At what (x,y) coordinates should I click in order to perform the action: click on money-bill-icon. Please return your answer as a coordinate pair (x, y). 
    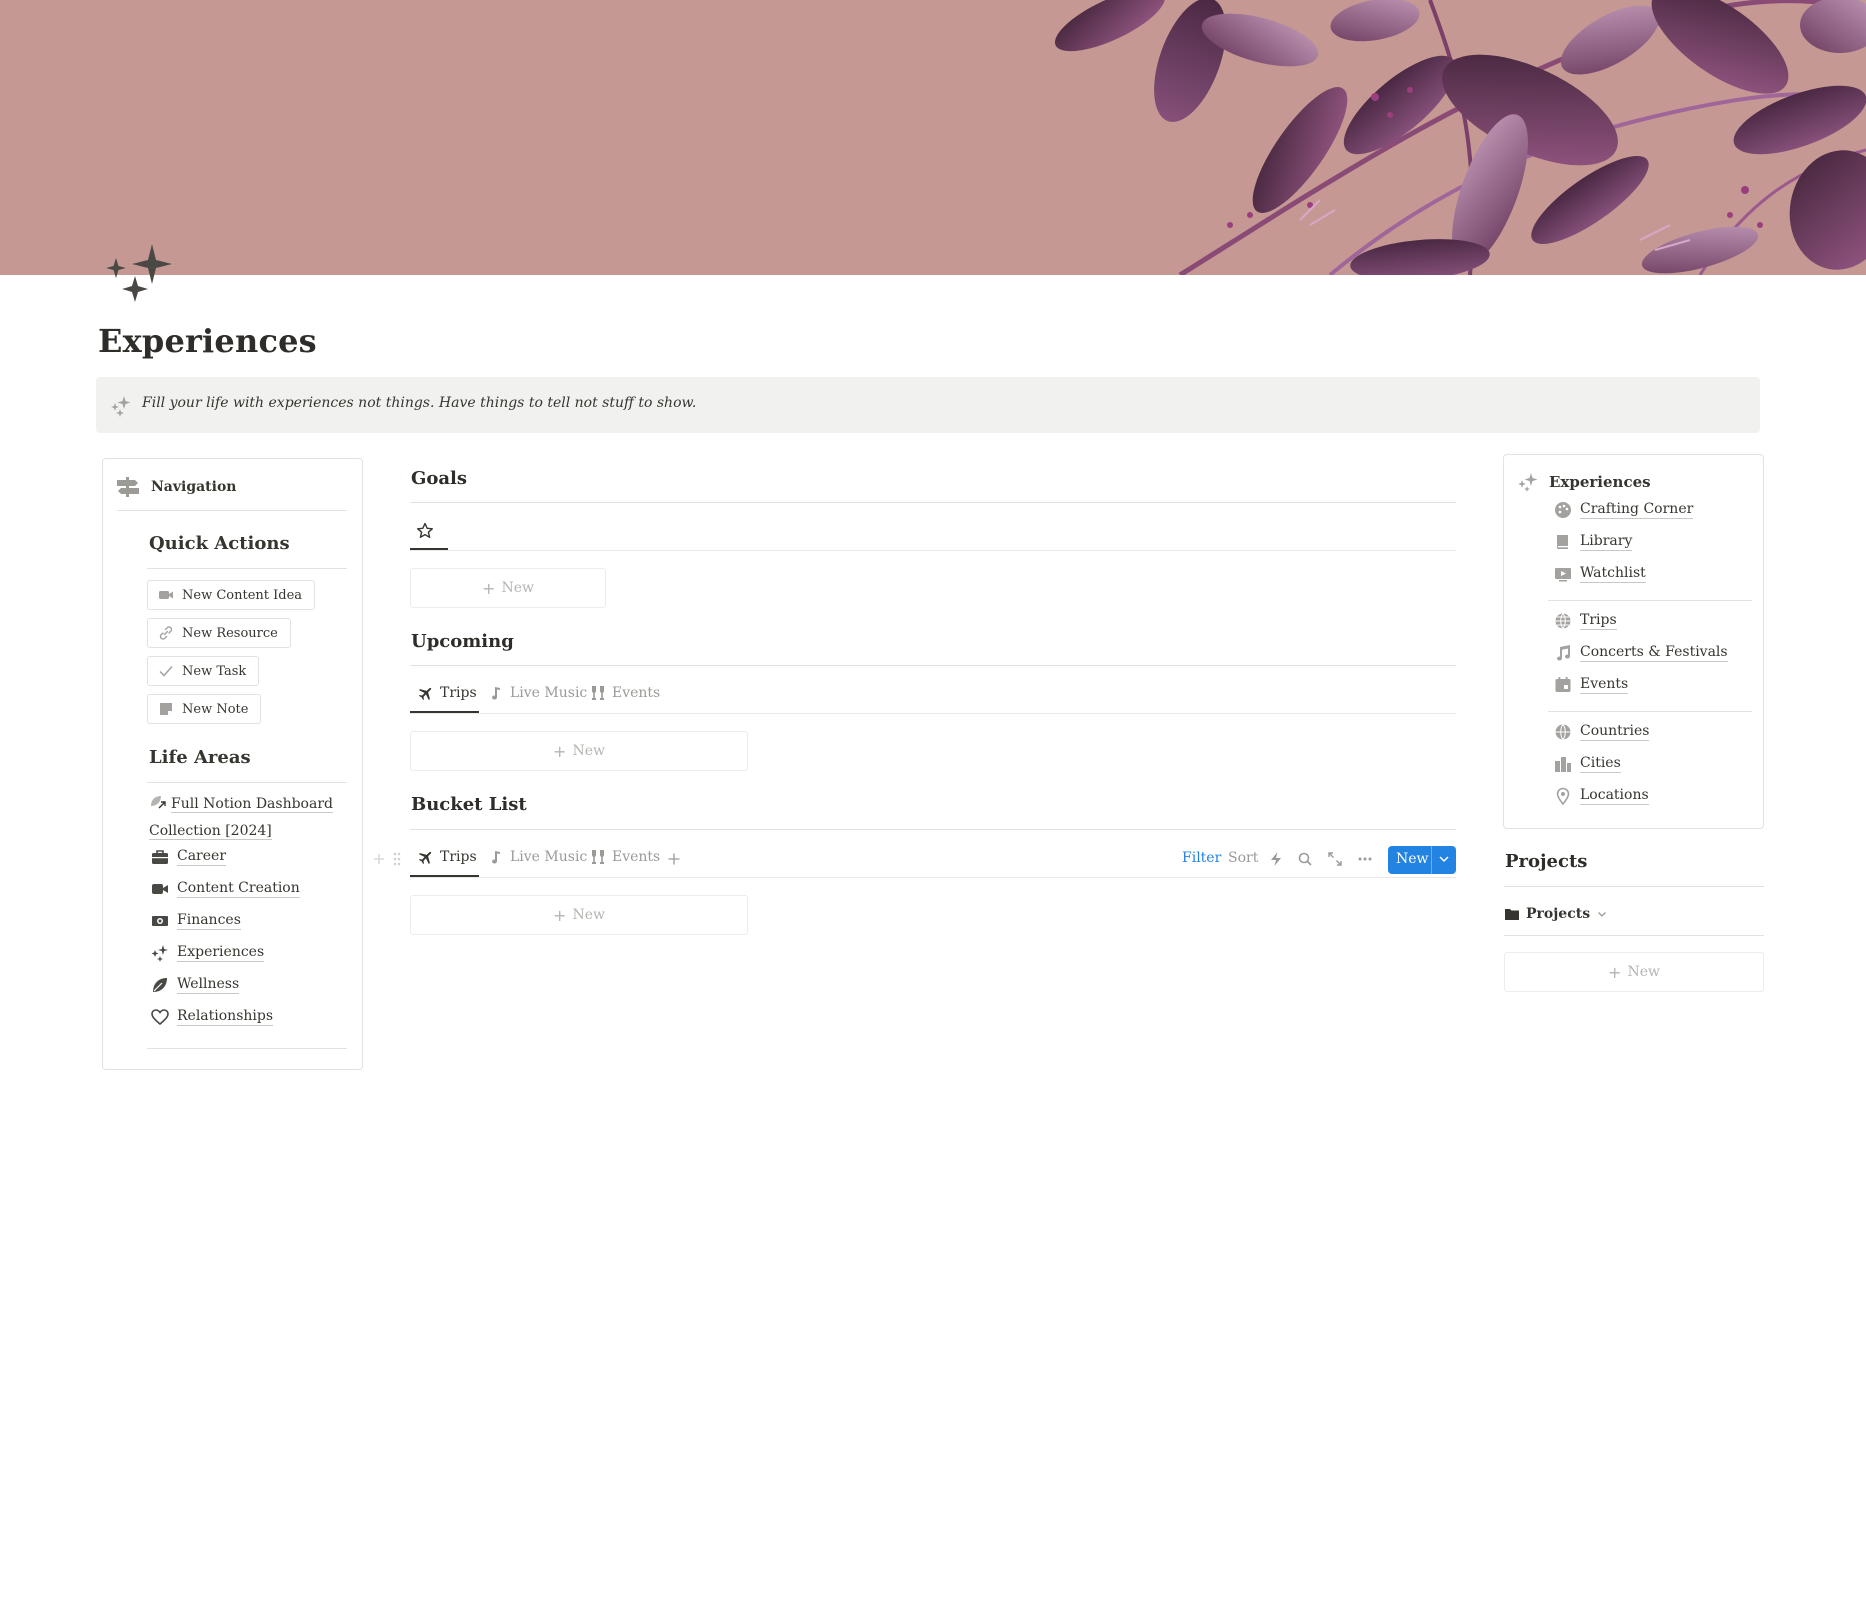
    Looking at the image, I should click on (160, 921).